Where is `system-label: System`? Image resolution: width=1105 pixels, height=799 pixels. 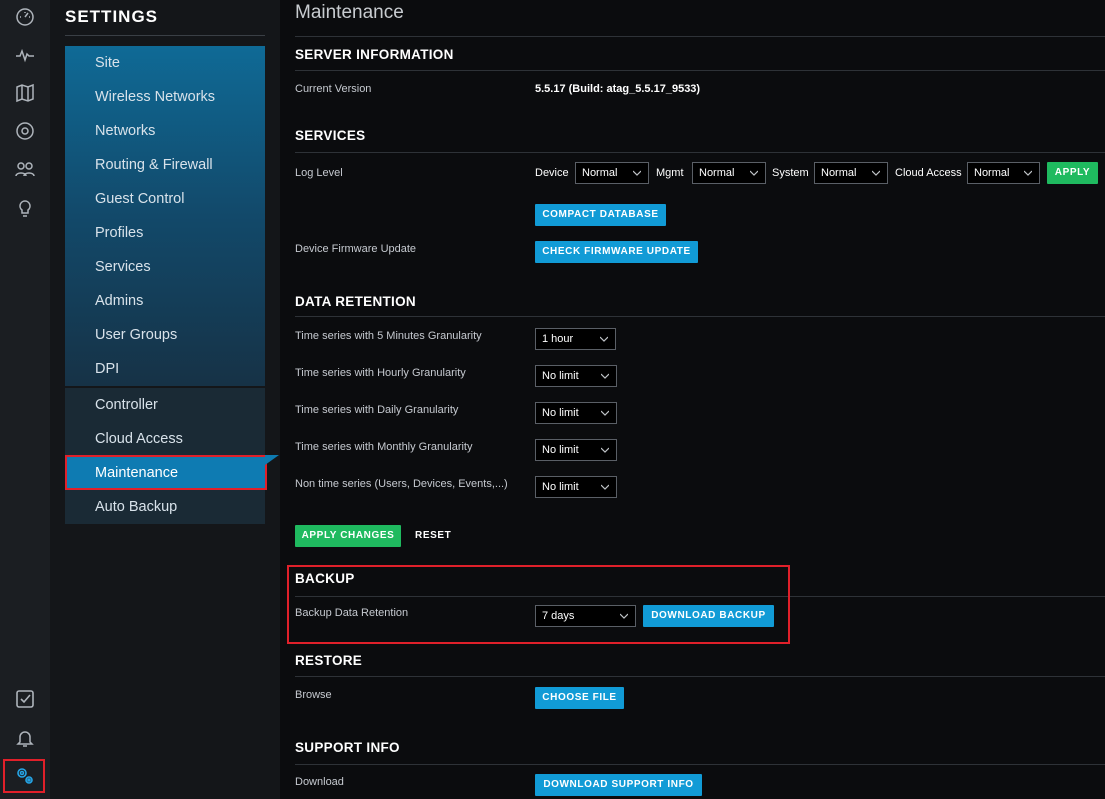 system-label: System is located at coordinates (790, 173).